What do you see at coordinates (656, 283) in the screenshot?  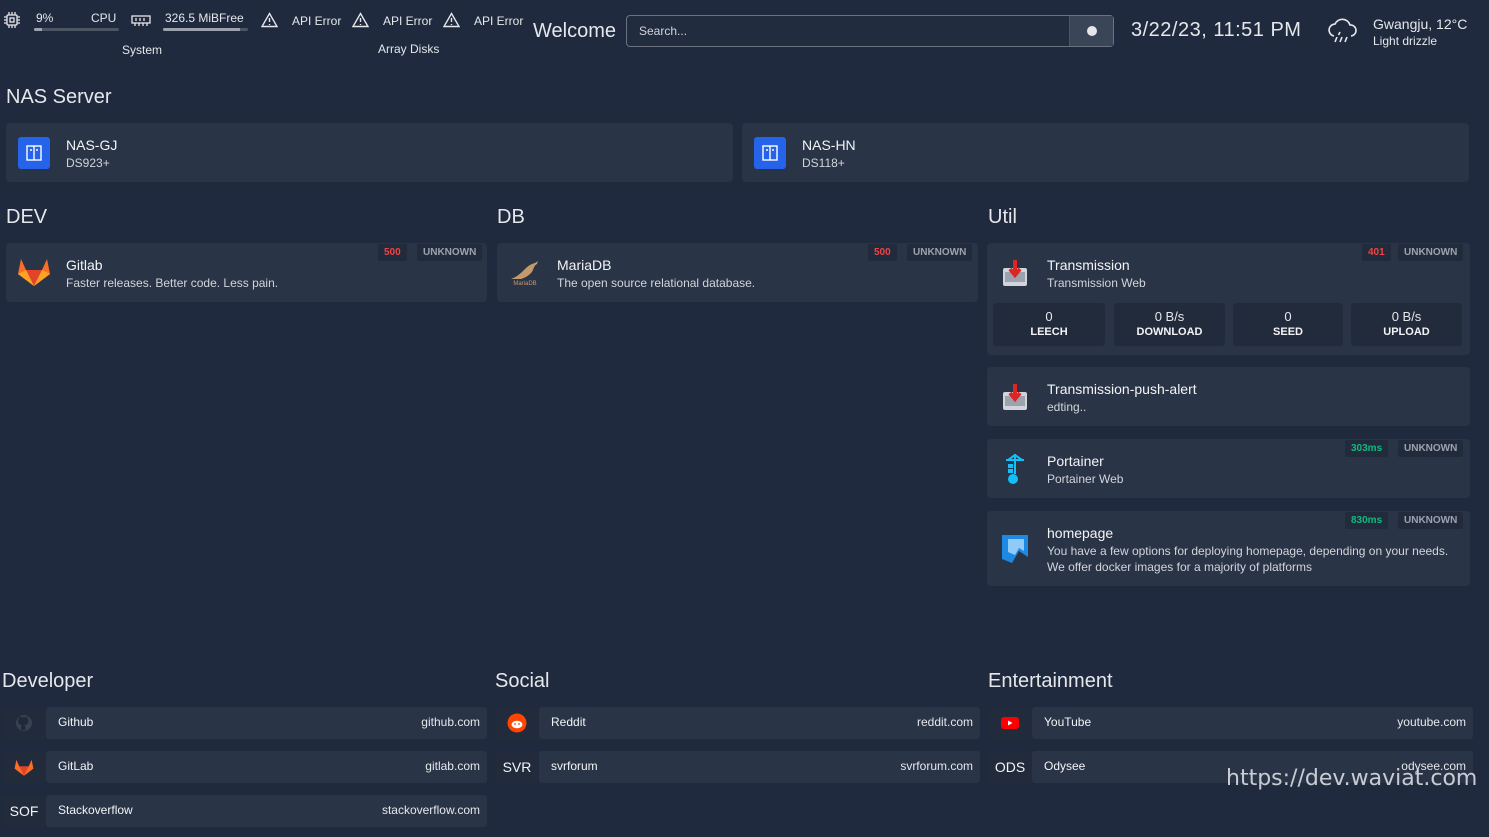 I see `service-description: The open source relational database.` at bounding box center [656, 283].